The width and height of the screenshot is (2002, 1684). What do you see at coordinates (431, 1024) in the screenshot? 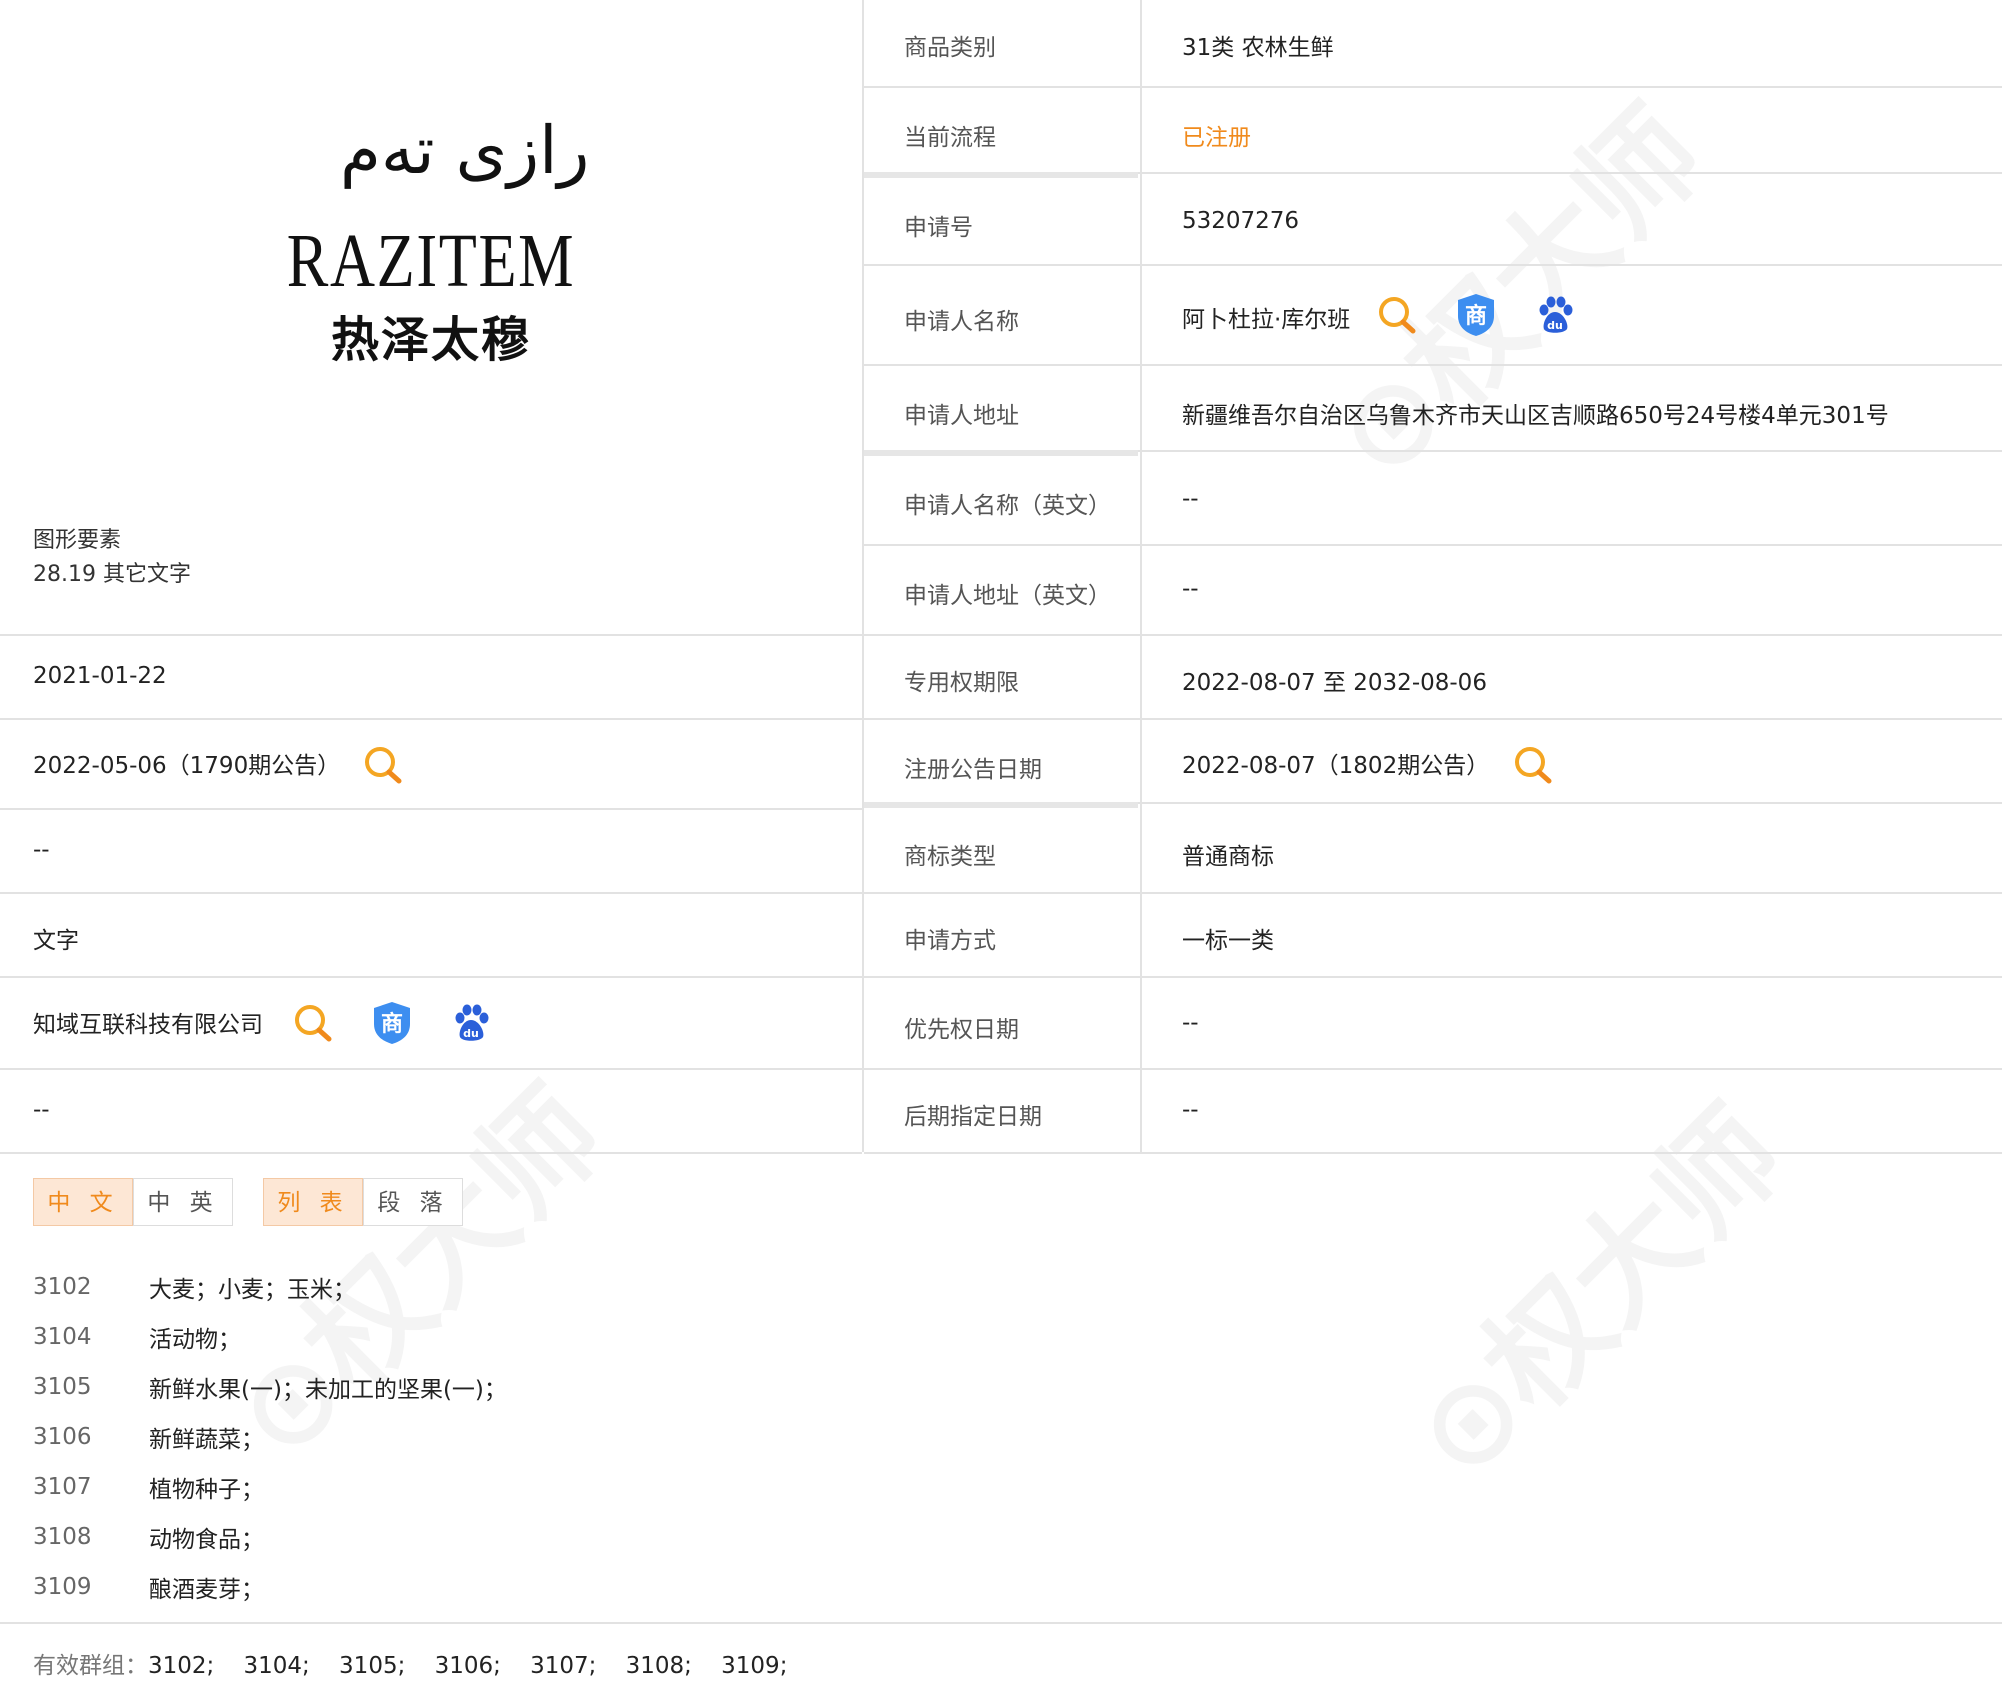
I see `agent-row: 知域互联科技有限公司 商 du` at bounding box center [431, 1024].